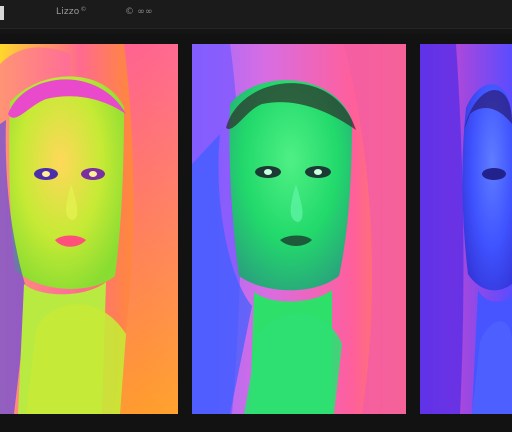 The height and width of the screenshot is (432, 512). Describe the element at coordinates (256, 14) in the screenshot. I see `top-toolbar: Lizzo© © ∞∞` at that location.